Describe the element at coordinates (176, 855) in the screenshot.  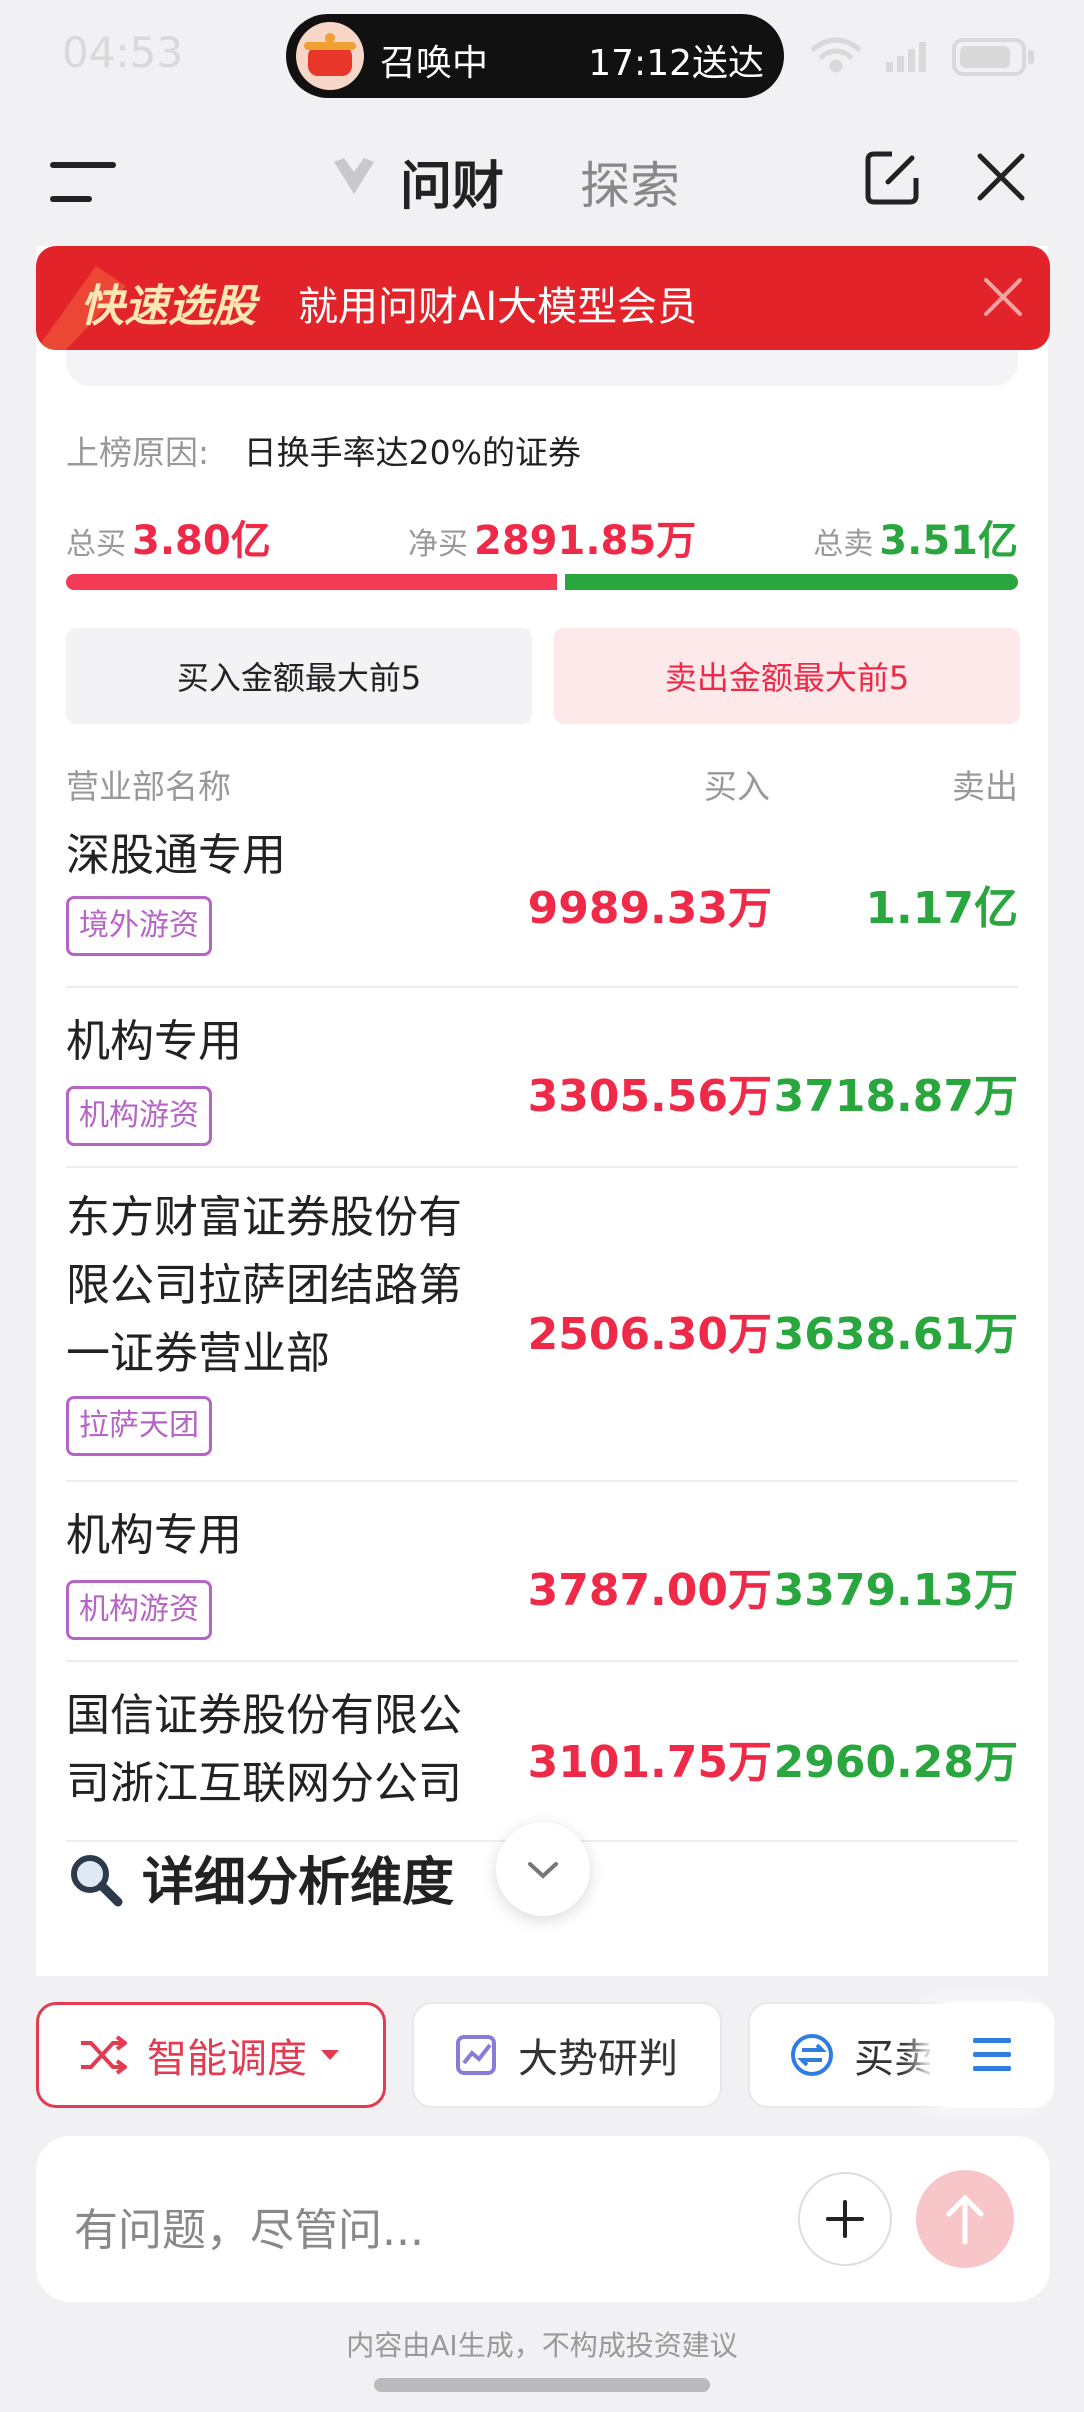
I see `branch-name: 深股通专用` at that location.